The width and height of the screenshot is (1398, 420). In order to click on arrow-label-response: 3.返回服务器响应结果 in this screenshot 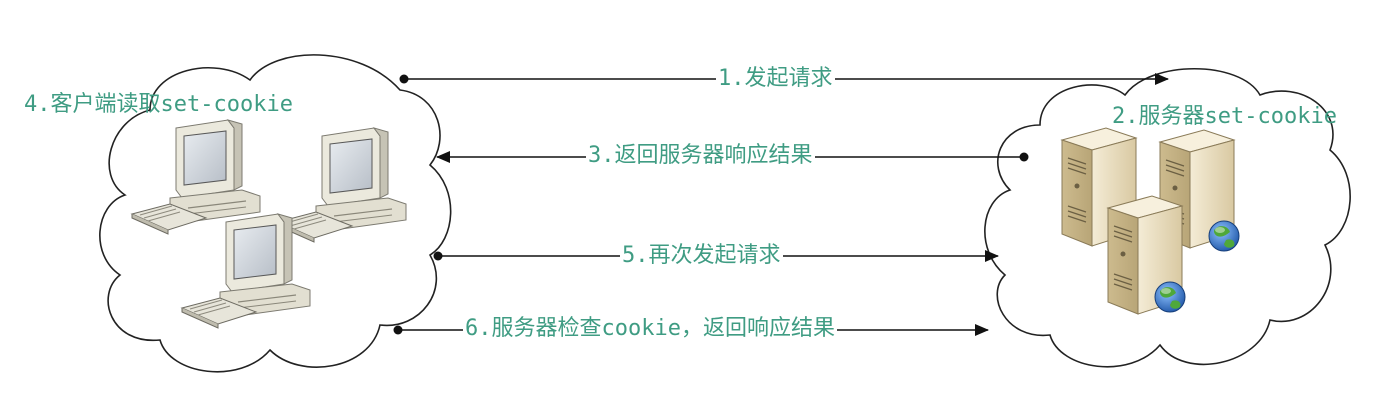, I will do `click(700, 156)`.